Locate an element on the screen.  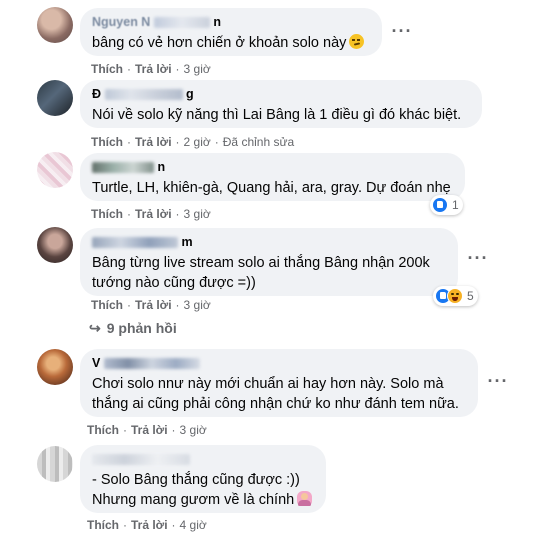
comment-text: bâng có vẻ hơn chiến ở khoản solo này is located at coordinates (231, 43).